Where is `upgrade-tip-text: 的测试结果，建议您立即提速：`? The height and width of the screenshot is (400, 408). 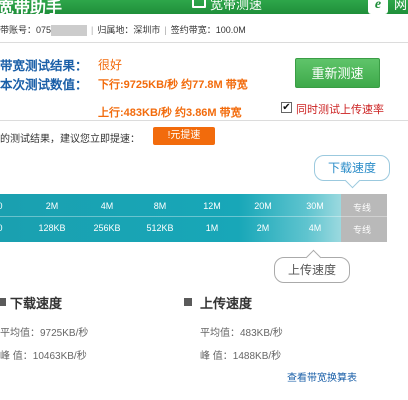 upgrade-tip-text: 的测试结果，建议您立即提速： is located at coordinates (70, 139).